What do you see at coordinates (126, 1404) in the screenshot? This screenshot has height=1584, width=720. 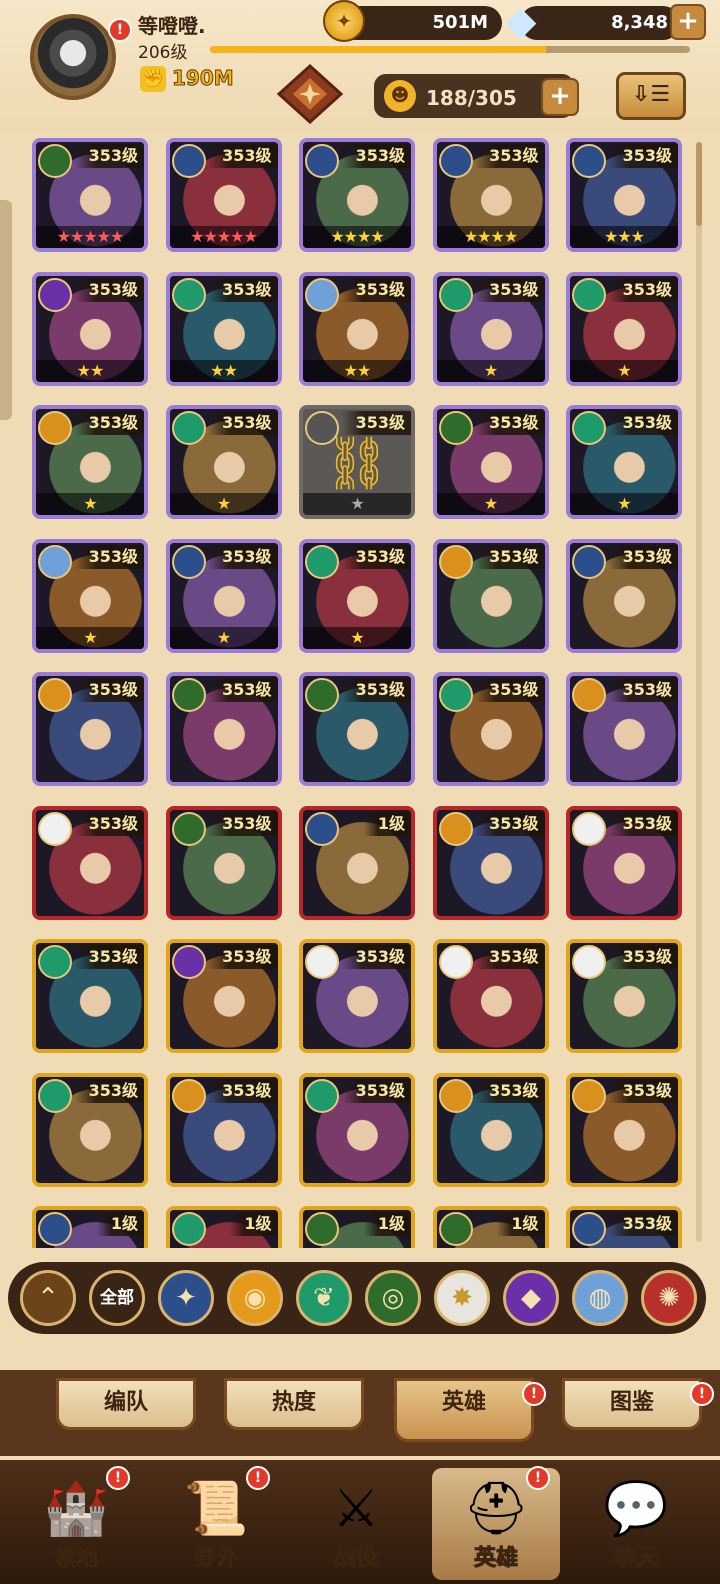 I see `subtab-0: 编队` at bounding box center [126, 1404].